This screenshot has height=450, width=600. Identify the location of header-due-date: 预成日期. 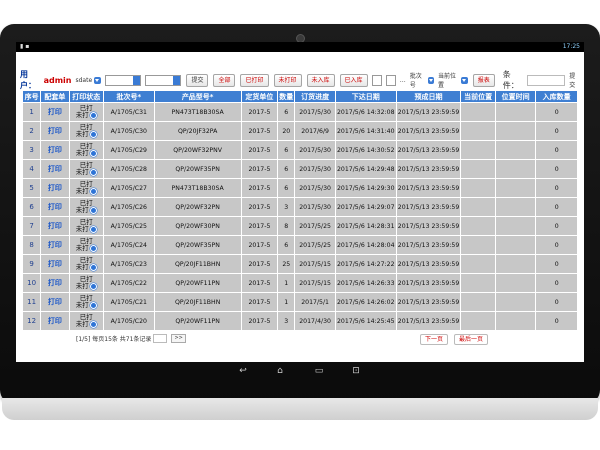
(428, 96).